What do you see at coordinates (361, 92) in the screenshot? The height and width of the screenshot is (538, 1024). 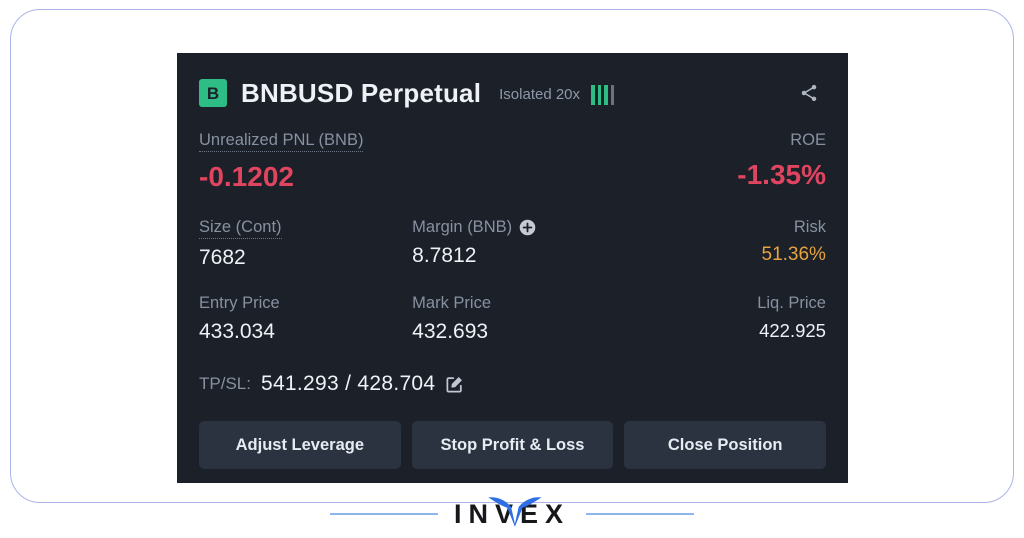 I see `symbol-title: BNBUSD Perpetual` at bounding box center [361, 92].